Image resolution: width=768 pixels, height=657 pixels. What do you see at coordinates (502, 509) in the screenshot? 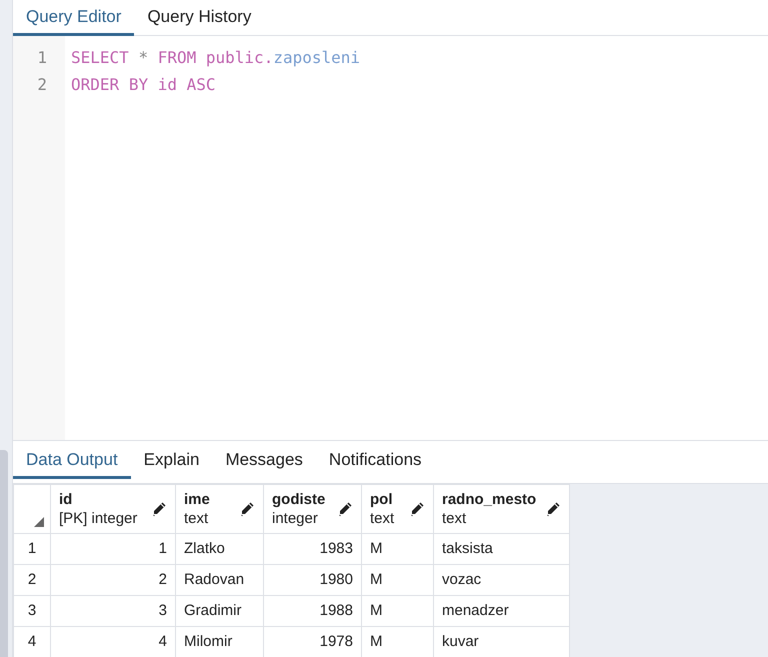
I see `column-header: radno_mesto text` at bounding box center [502, 509].